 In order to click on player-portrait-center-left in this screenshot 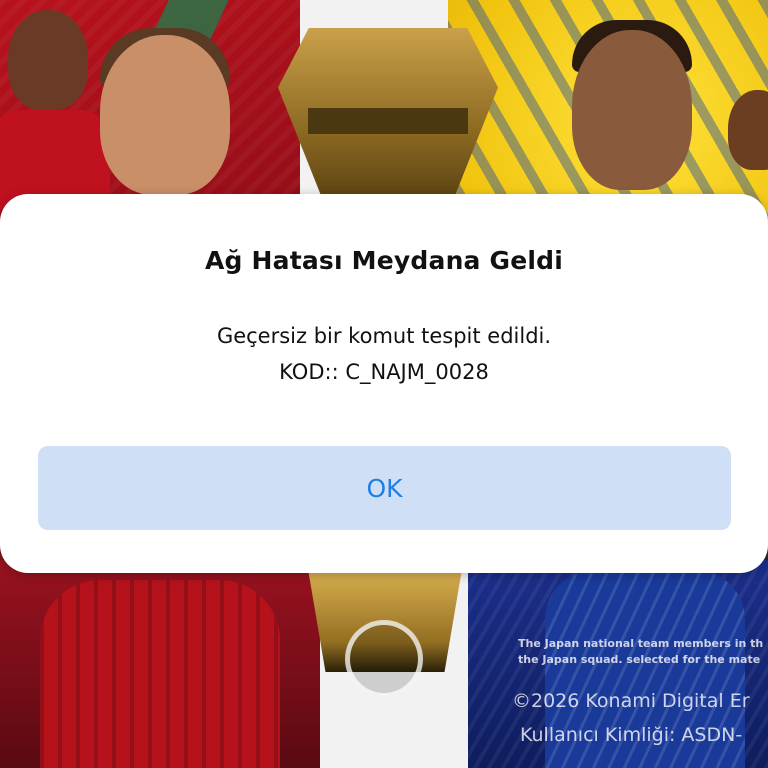, I will do `click(165, 115)`.